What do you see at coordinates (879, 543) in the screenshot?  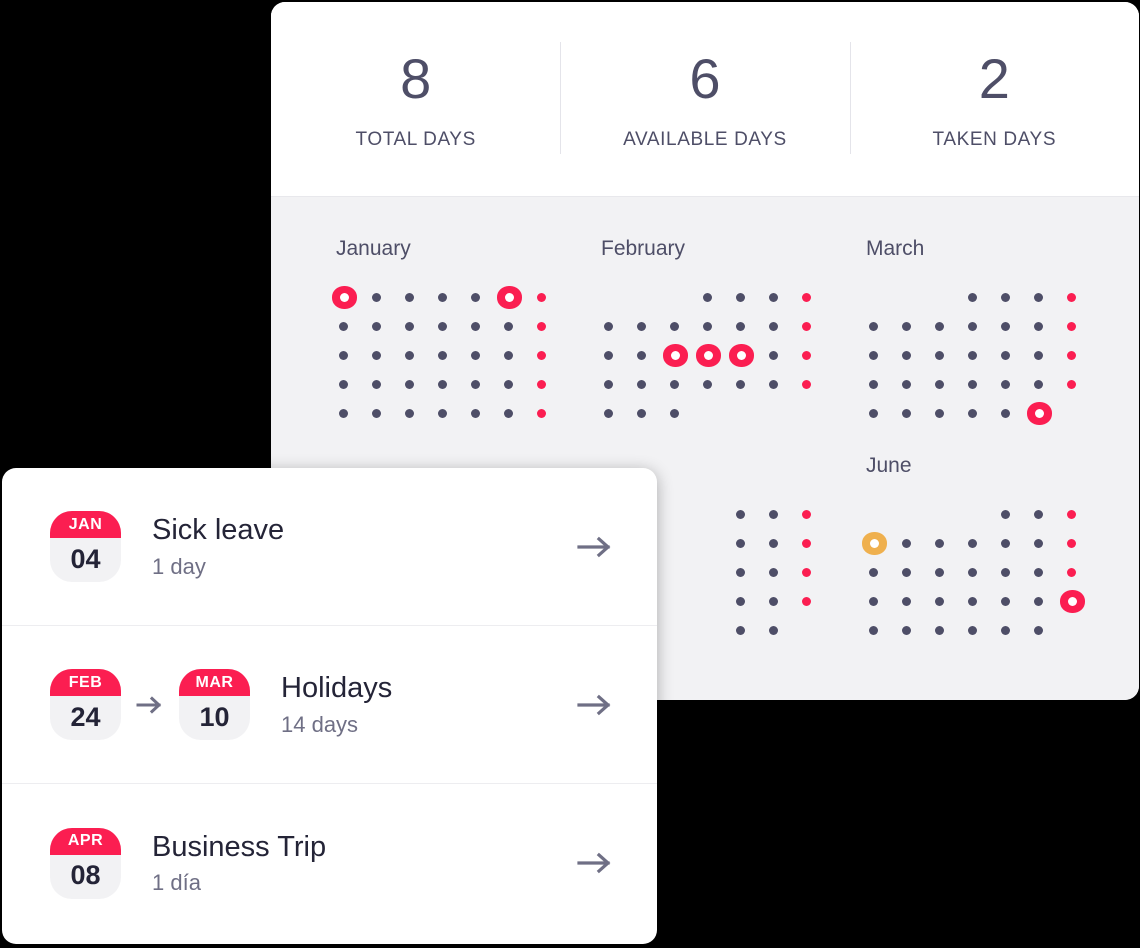 I see `calendar-day-marker-pending` at bounding box center [879, 543].